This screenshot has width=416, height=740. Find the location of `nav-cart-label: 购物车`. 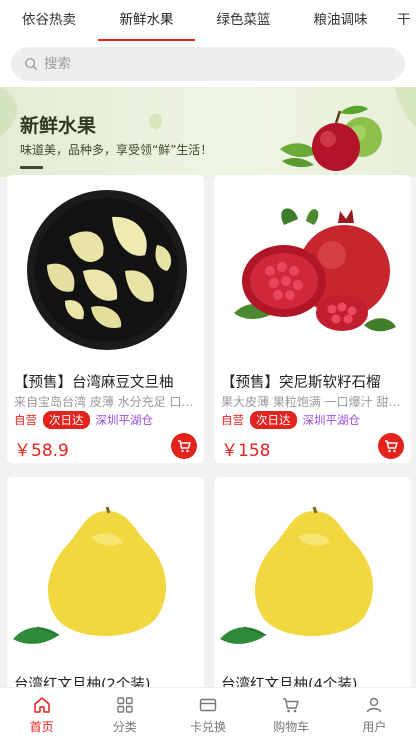

nav-cart-label: 购物车 is located at coordinates (291, 727).